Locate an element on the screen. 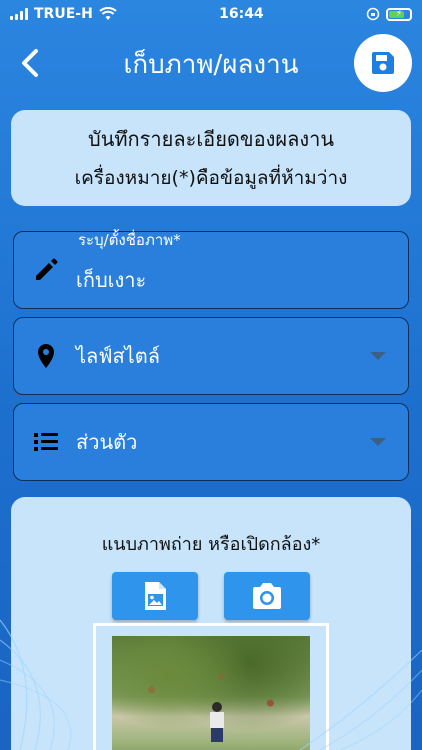 Image resolution: width=422 pixels, height=750 pixels. back-button is located at coordinates (31, 63).